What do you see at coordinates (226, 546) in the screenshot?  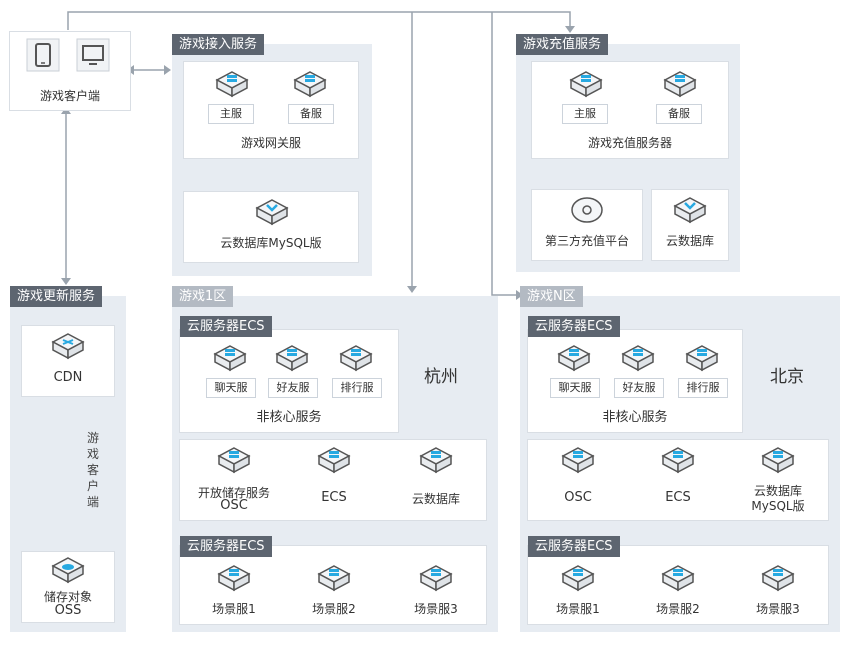 I see `zone1-ecs-title2: 云服务器ECS` at bounding box center [226, 546].